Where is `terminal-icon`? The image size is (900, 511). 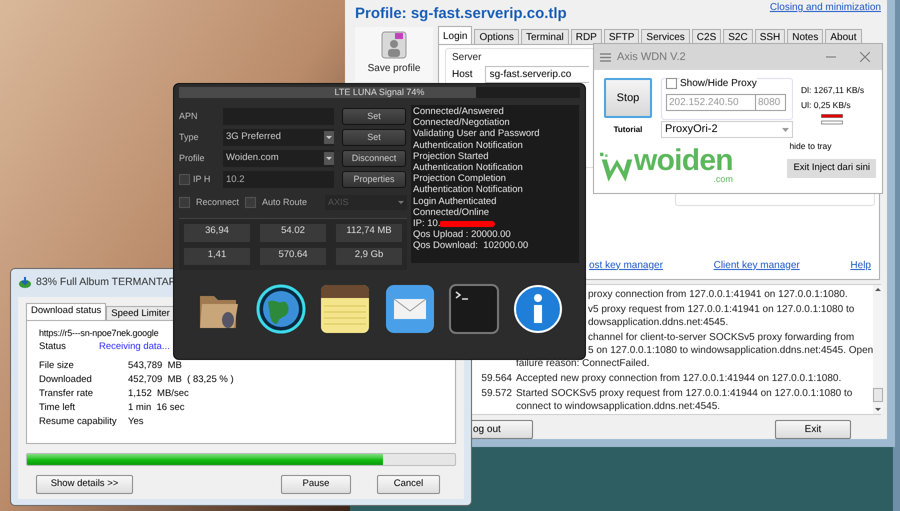 terminal-icon is located at coordinates (473, 309).